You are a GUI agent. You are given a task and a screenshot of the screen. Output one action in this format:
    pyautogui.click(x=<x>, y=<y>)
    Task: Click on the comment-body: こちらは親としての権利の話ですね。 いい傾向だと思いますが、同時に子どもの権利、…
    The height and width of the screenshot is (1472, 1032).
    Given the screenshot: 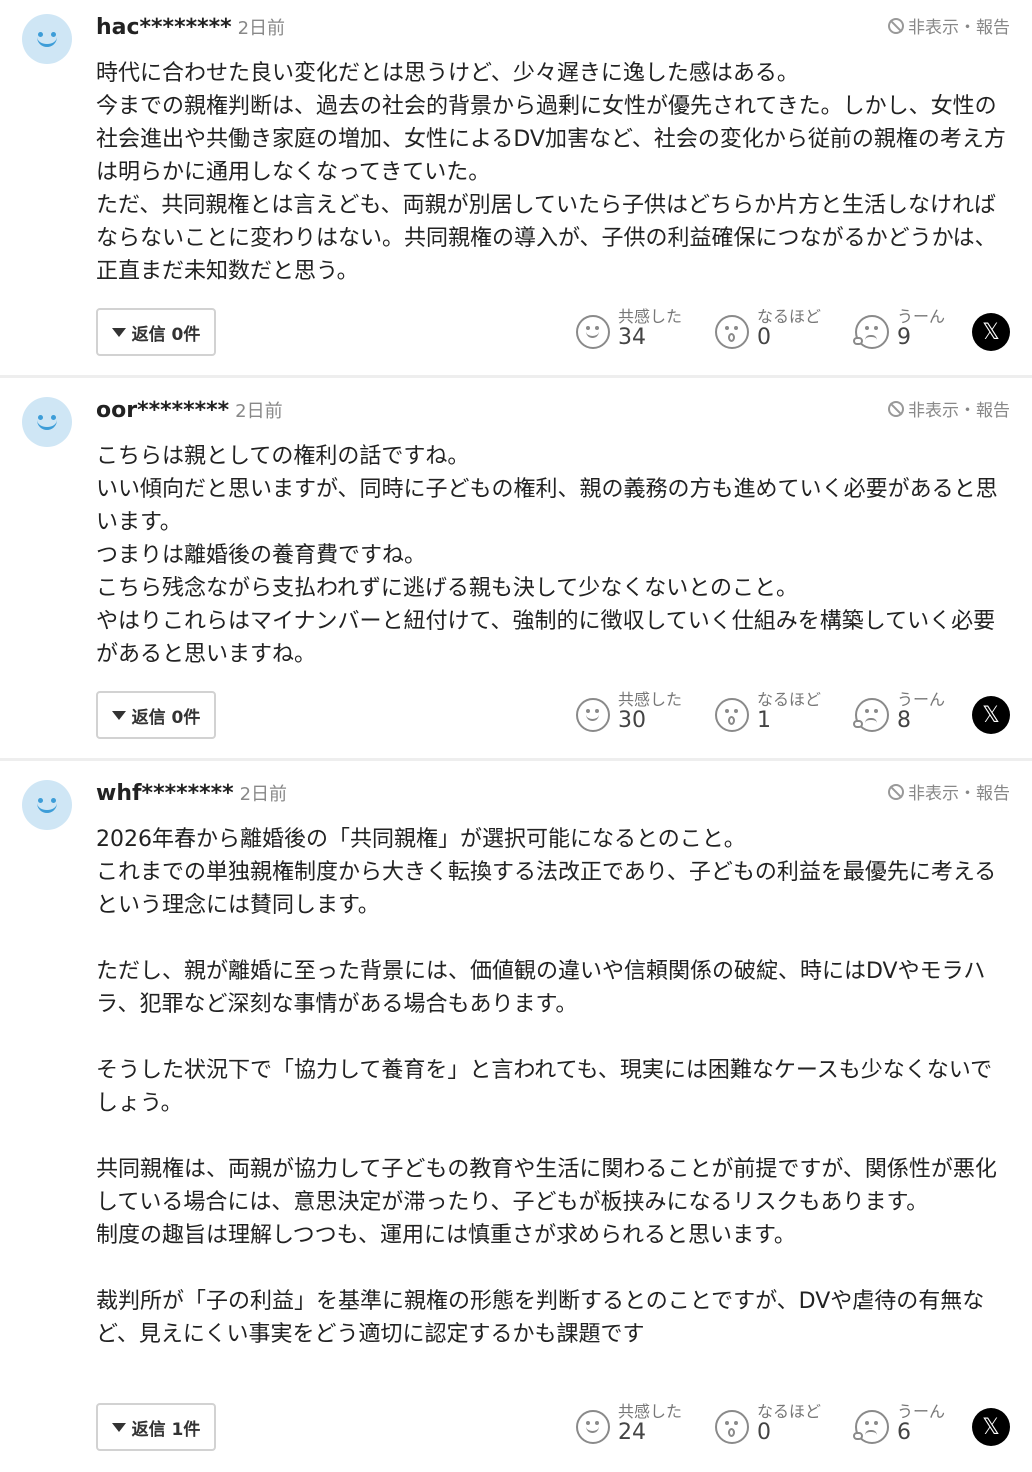 What is the action you would take?
    pyautogui.click(x=547, y=555)
    